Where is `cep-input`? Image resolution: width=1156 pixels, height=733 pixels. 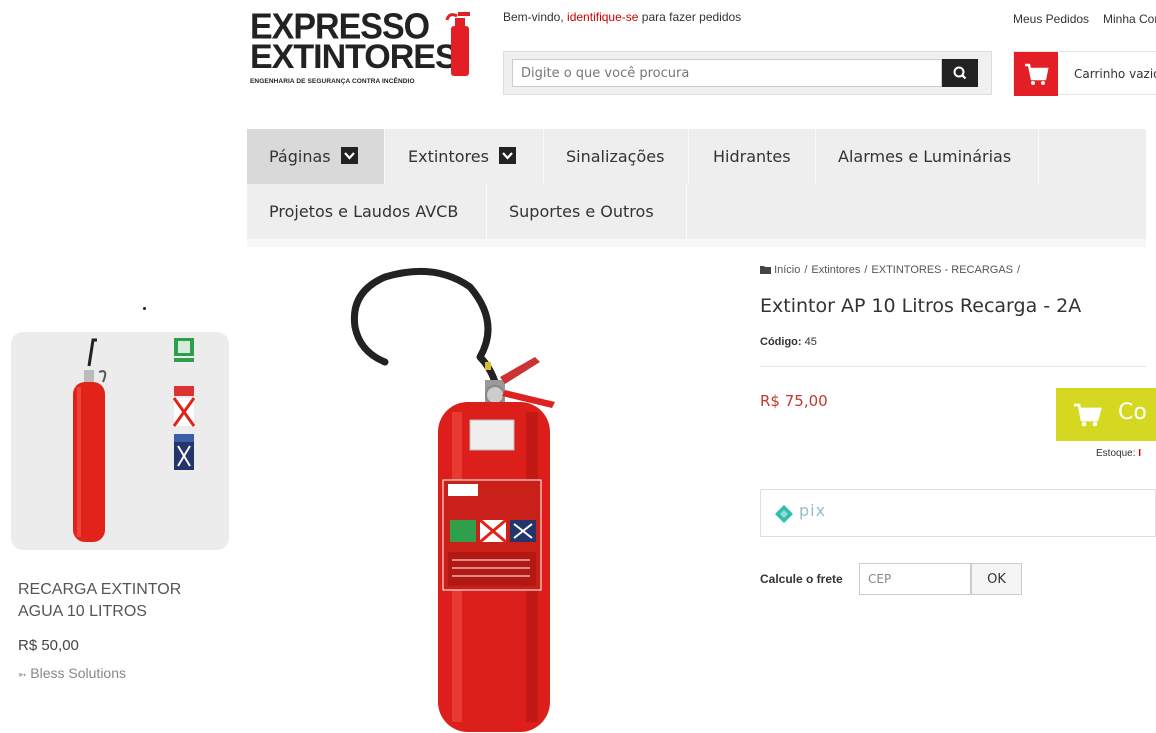 cep-input is located at coordinates (915, 579).